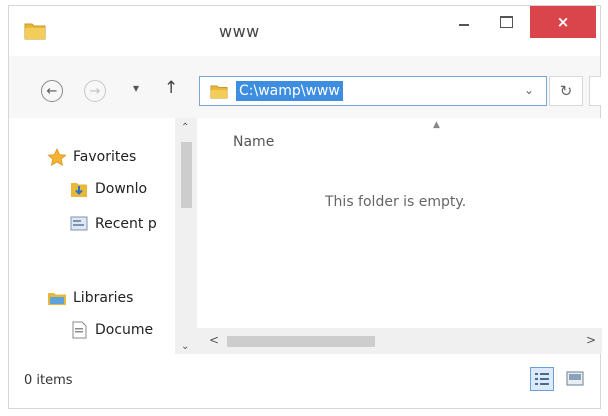 Image resolution: width=608 pixels, height=416 pixels. I want to click on scroll-right-icon: >, so click(591, 340).